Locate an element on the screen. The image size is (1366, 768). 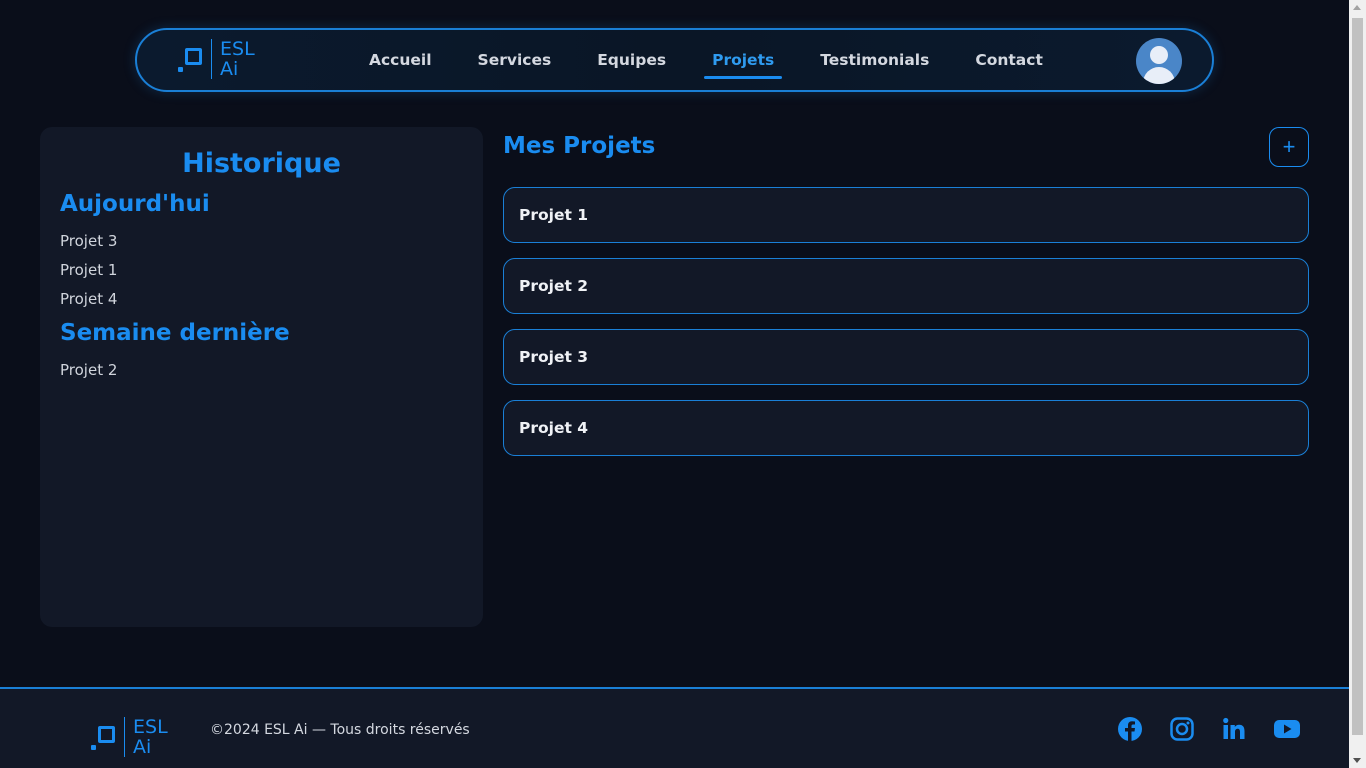
page-scrollbar is located at coordinates (1357, 384).